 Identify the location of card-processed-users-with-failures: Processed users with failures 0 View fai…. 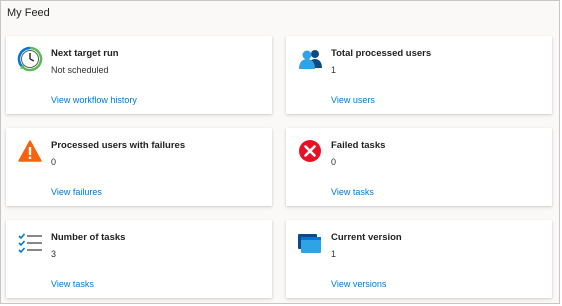
(139, 167).